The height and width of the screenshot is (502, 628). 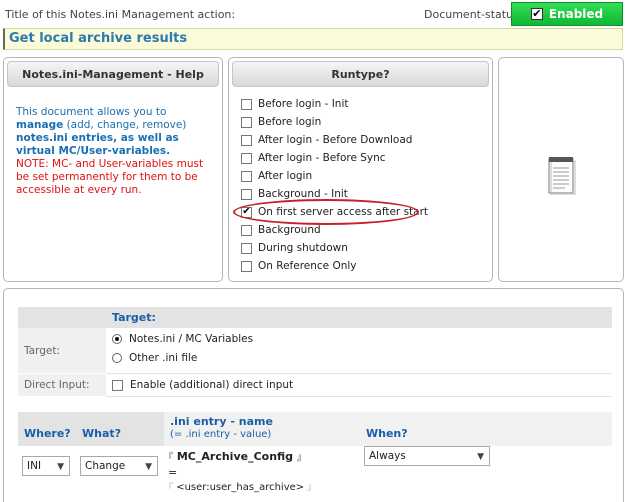 I want to click on target-label: Target:, so click(x=62, y=351).